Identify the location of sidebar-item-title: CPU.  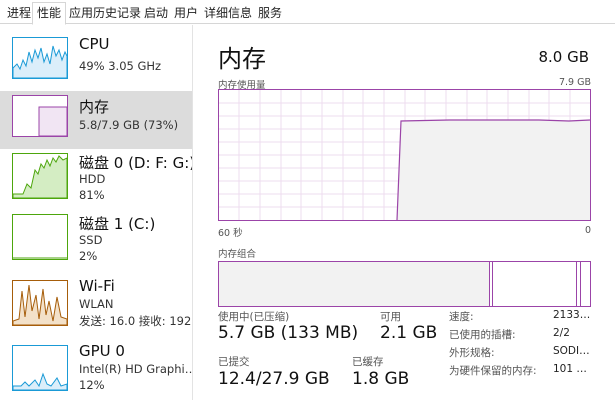
(94, 44).